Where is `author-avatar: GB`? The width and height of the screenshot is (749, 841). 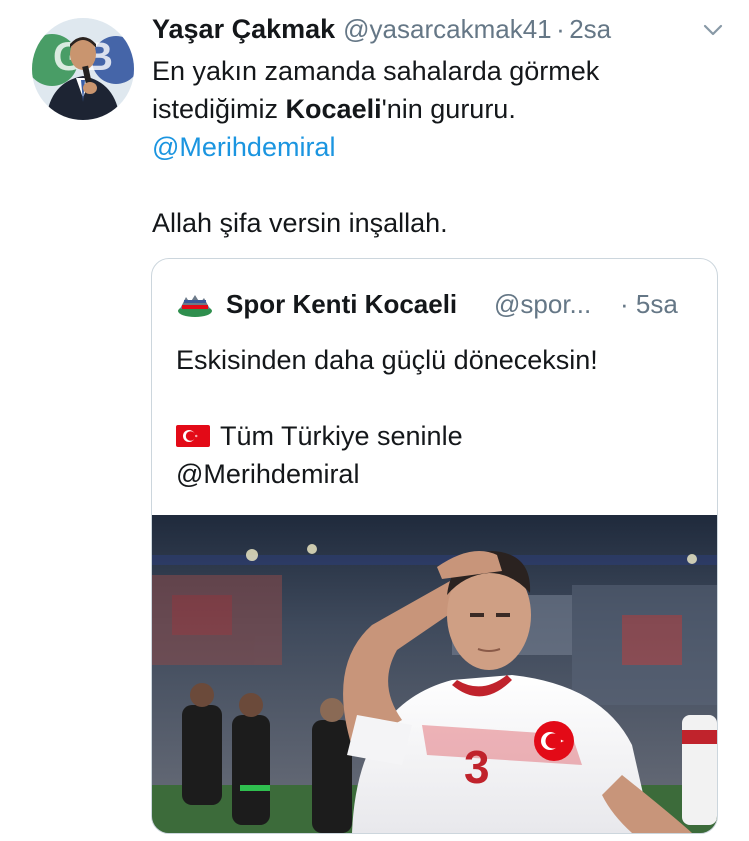 author-avatar: GB is located at coordinates (83, 69).